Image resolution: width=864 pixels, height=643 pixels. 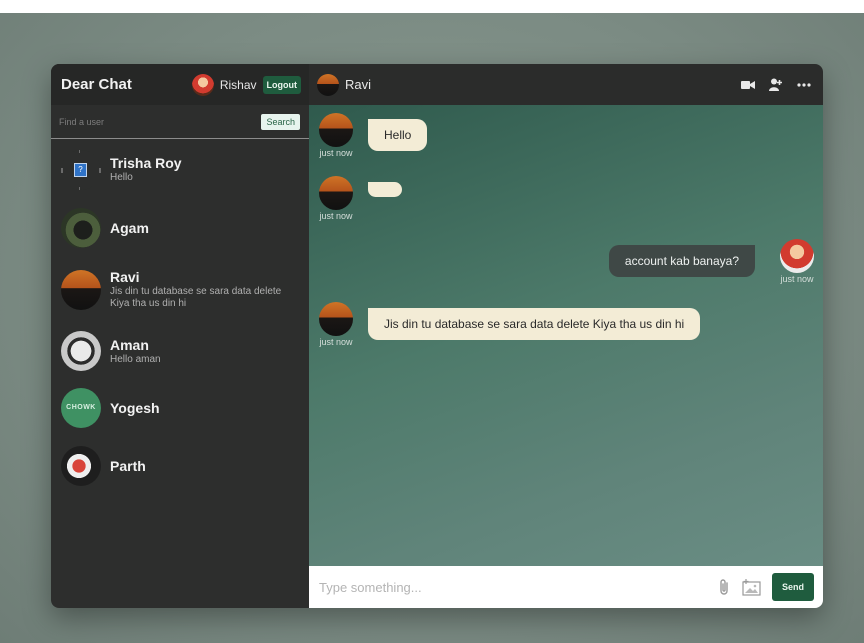 I want to click on search-user-input, so click(x=160, y=121).